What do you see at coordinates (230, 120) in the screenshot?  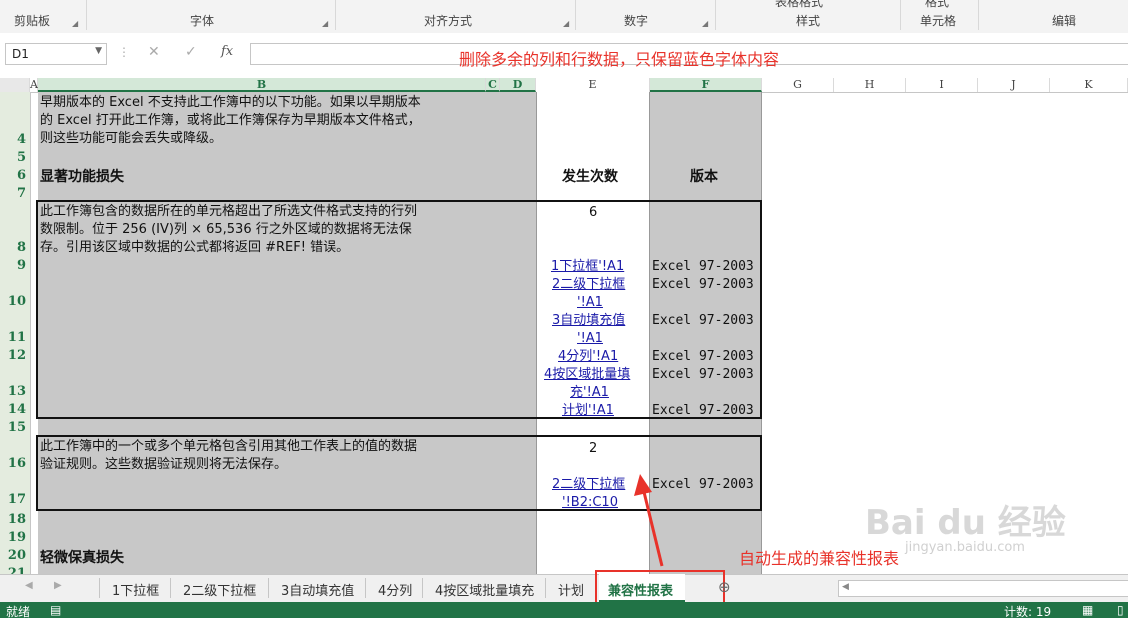 I see `intro-line-2: 的 Excel 打开此工作簿，或将此工作簿保存为早期版本文件格式，` at bounding box center [230, 120].